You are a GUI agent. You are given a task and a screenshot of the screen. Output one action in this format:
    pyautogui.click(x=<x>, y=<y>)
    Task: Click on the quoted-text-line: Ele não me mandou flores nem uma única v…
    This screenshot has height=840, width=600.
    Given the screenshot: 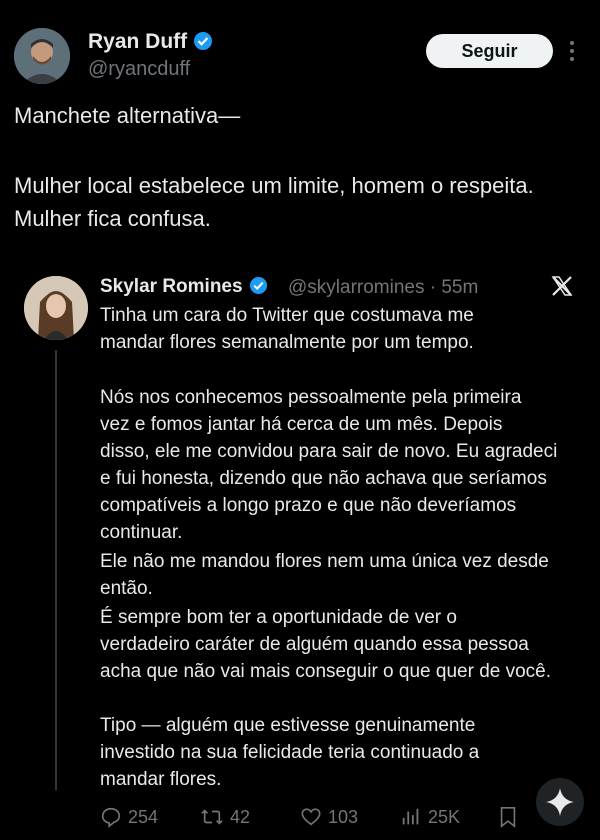 What is the action you would take?
    pyautogui.click(x=324, y=561)
    